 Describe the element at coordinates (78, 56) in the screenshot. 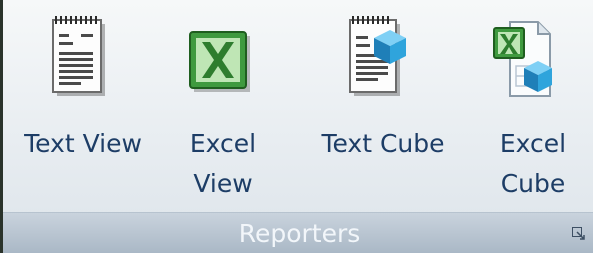

I see `text-document-icon` at that location.